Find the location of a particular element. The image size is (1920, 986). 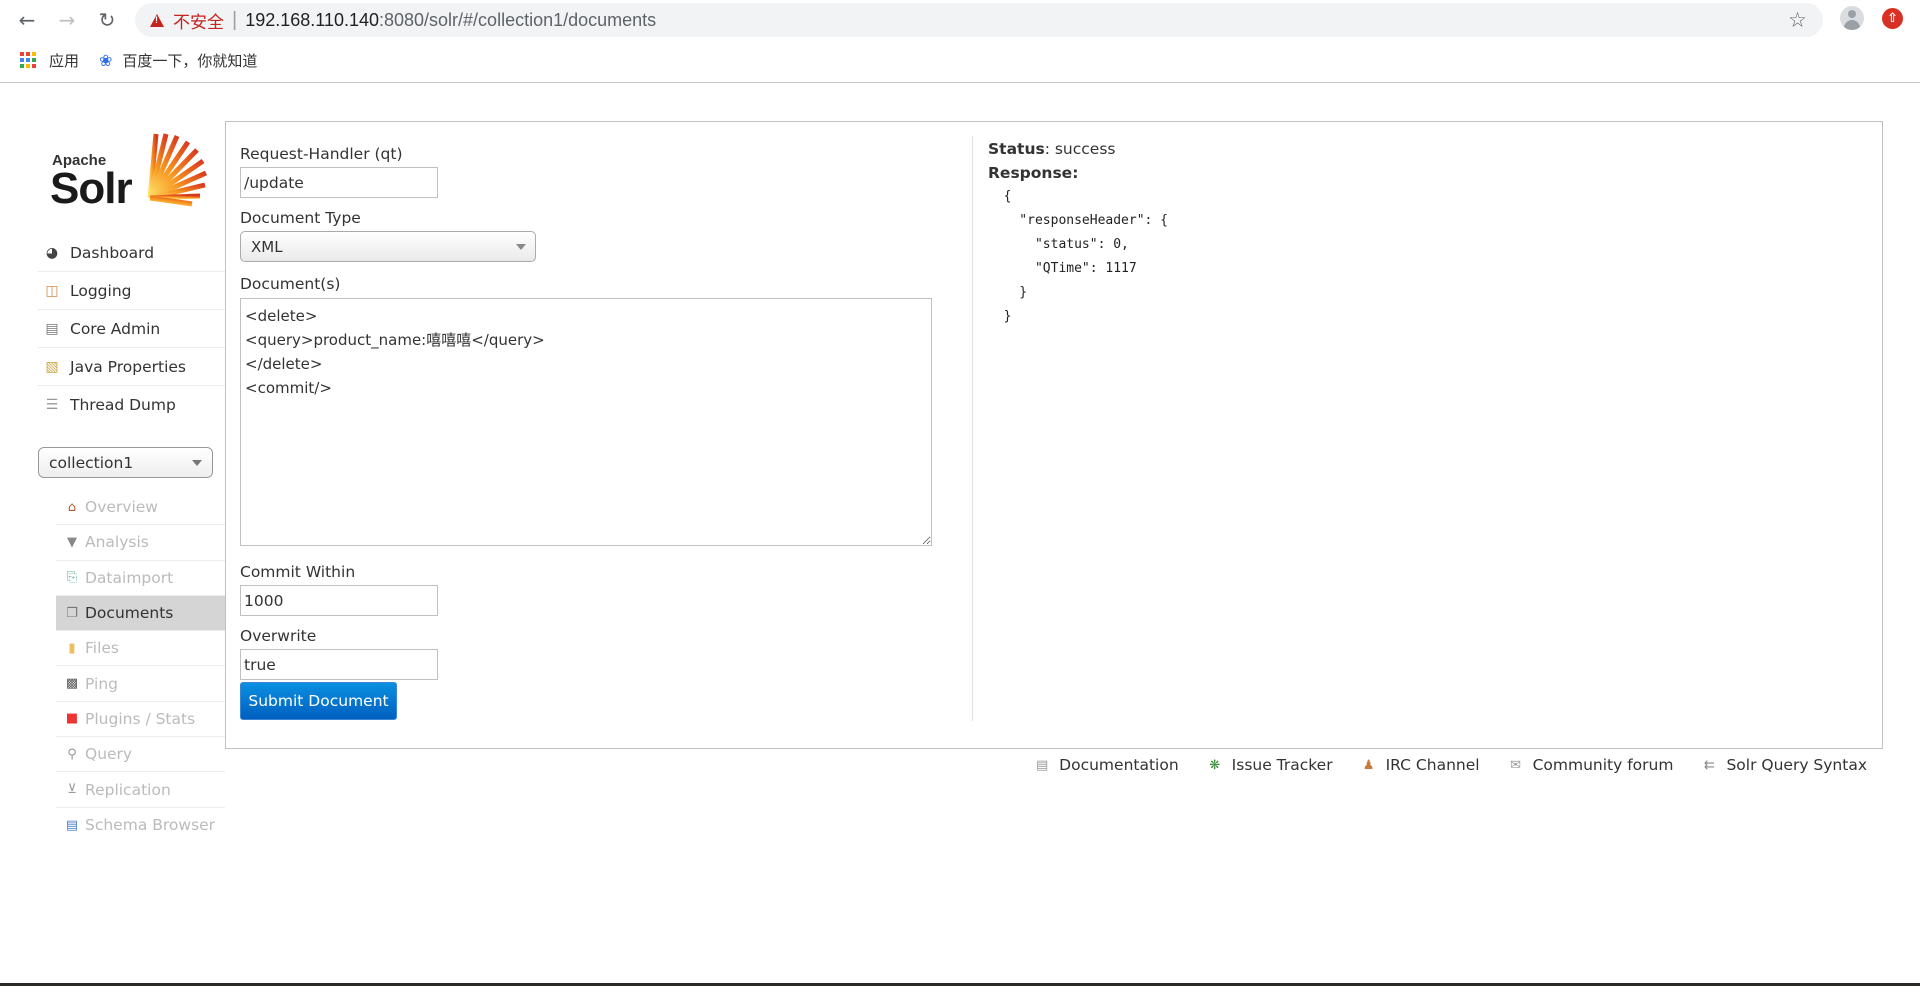

reload-button: ↻ is located at coordinates (107, 20).